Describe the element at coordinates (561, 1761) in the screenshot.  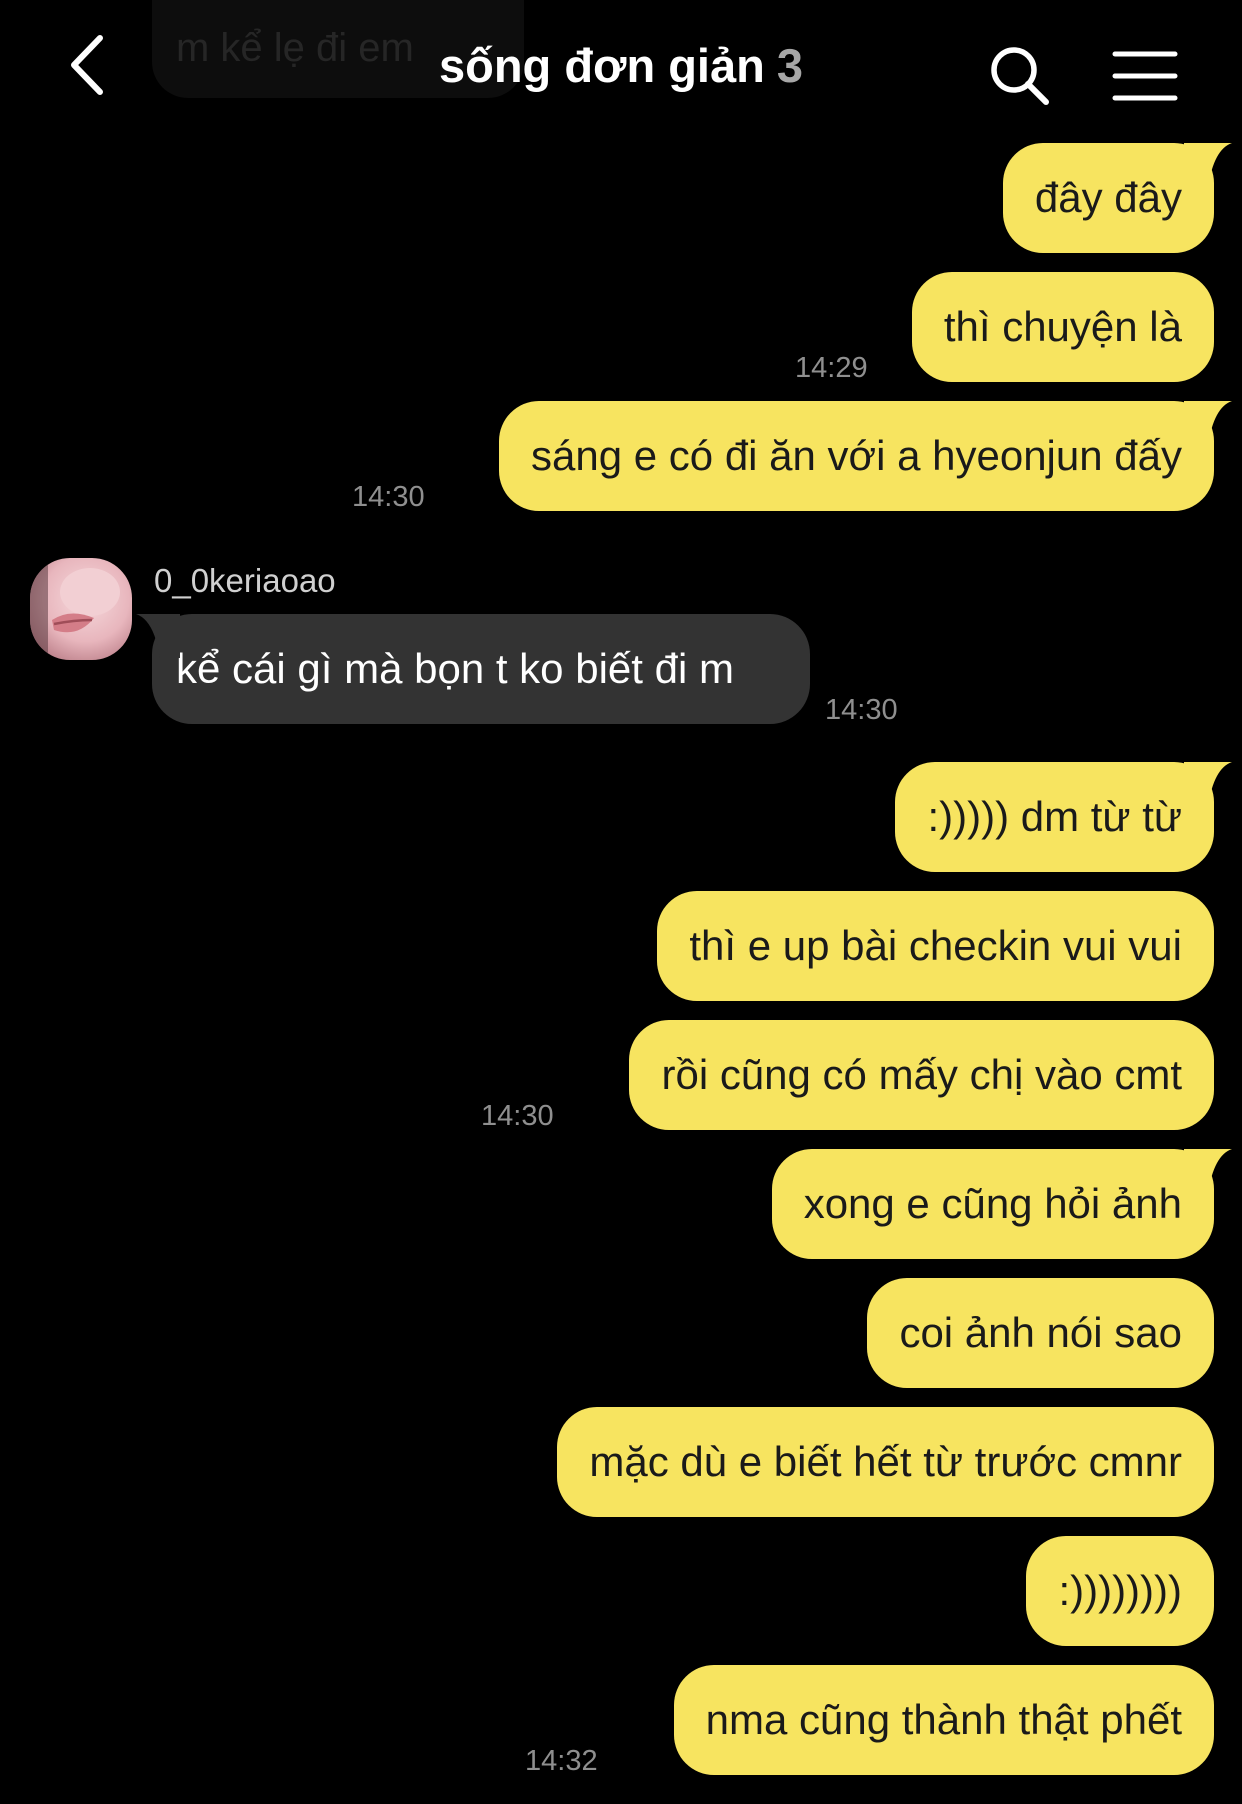
I see `message-timestamp: 14:32` at that location.